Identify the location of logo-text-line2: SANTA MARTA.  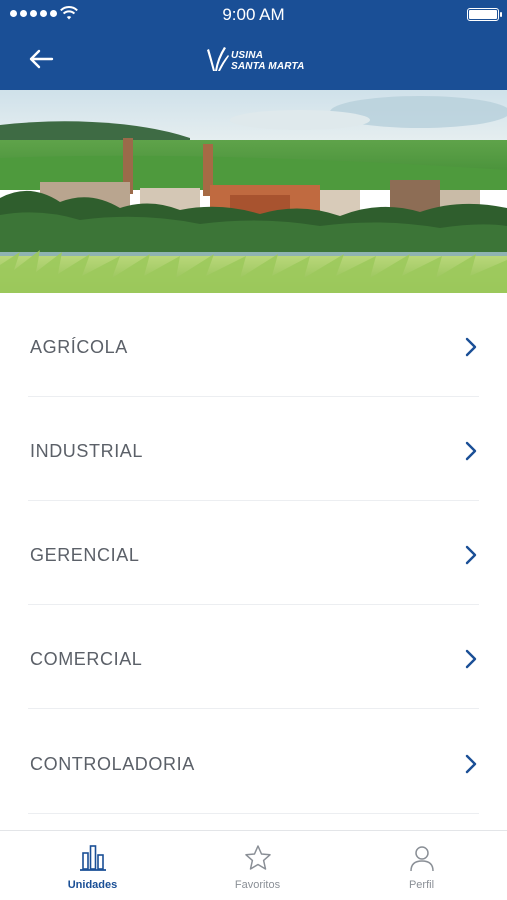
(268, 66).